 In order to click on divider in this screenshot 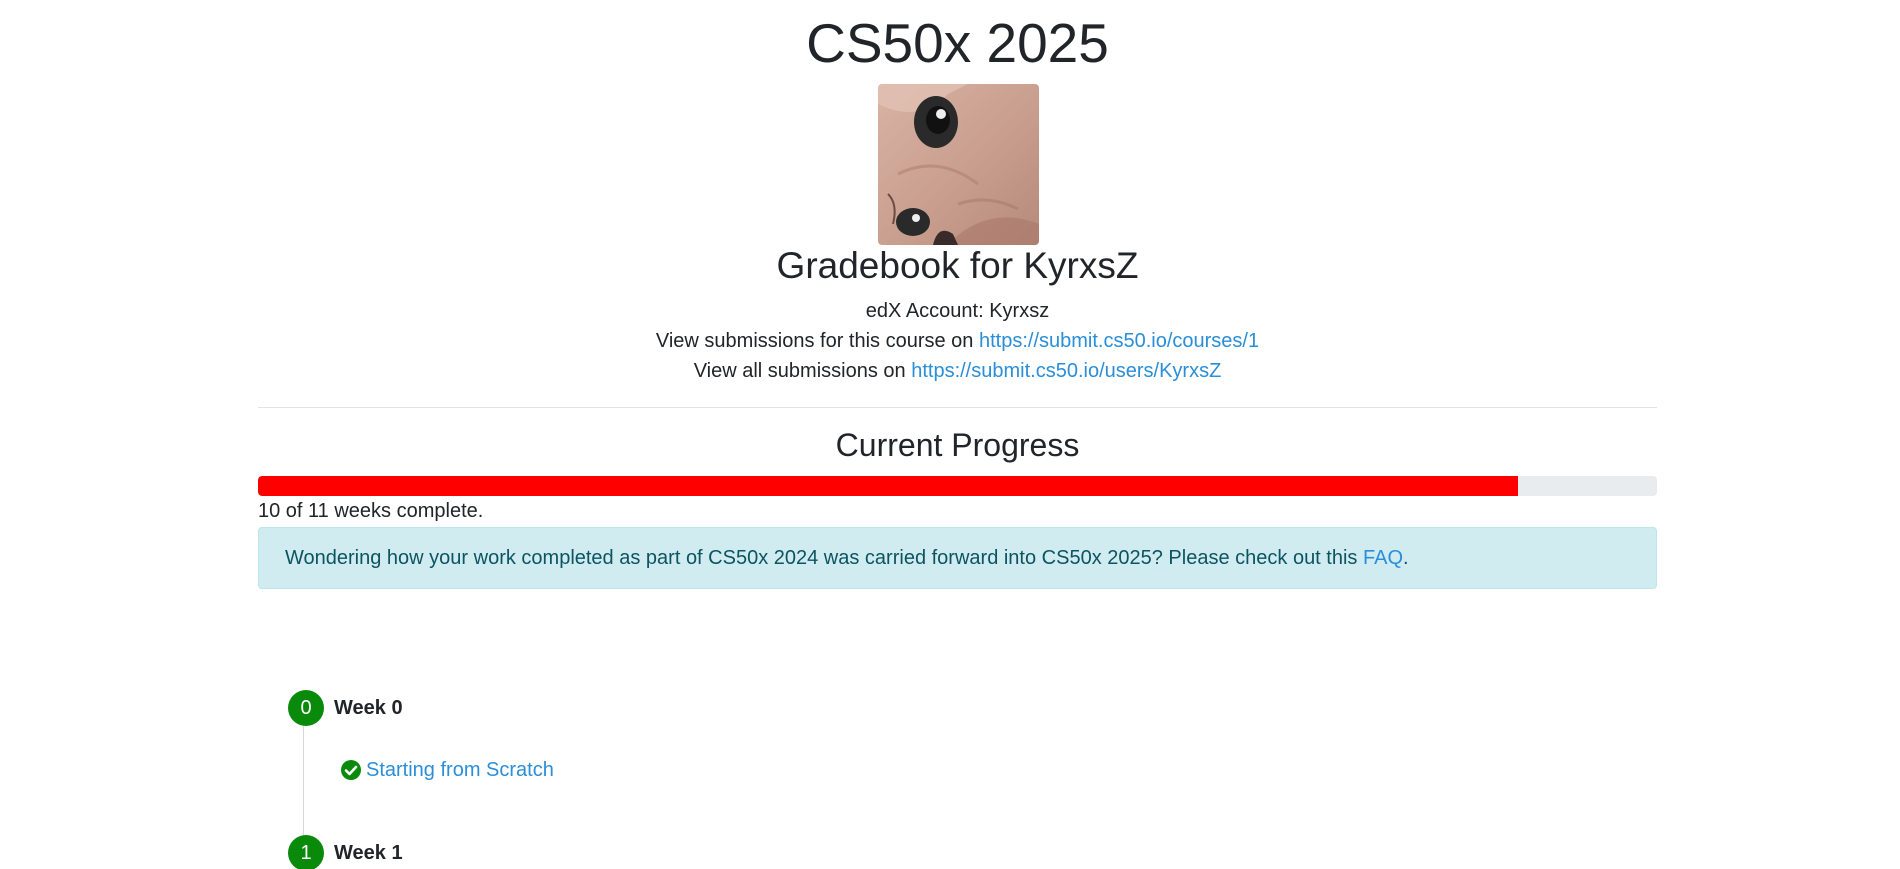, I will do `click(957, 407)`.